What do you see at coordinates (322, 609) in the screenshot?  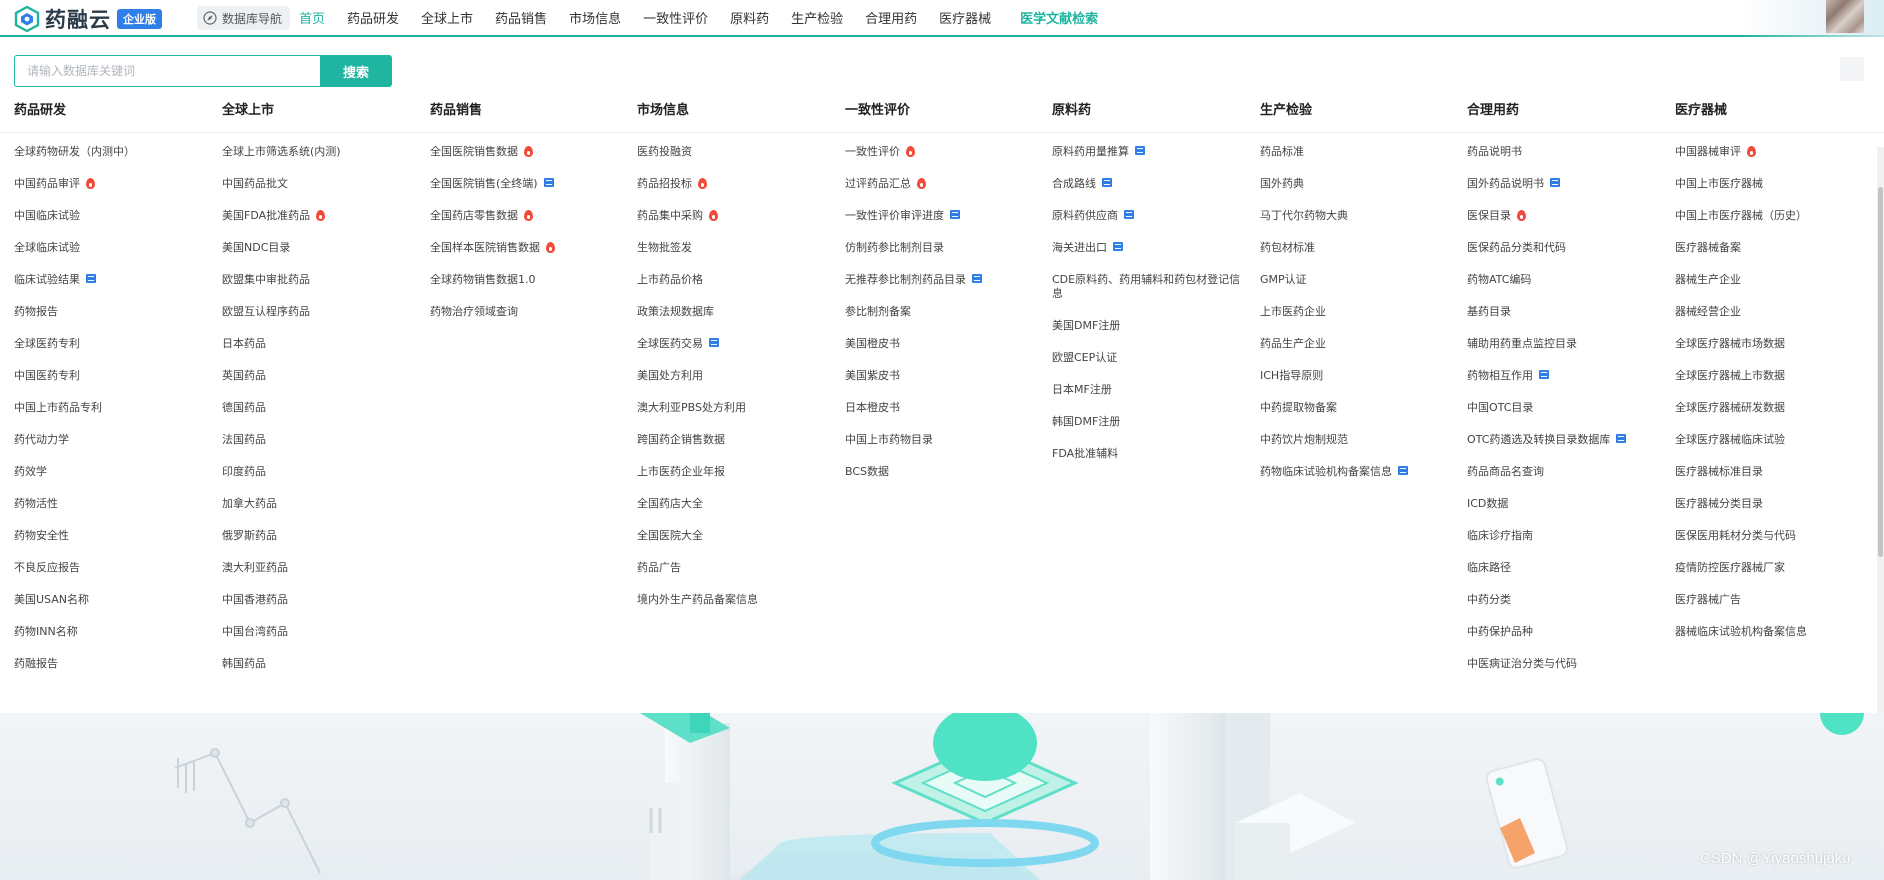 I see `database-link: 中国香港药品` at bounding box center [322, 609].